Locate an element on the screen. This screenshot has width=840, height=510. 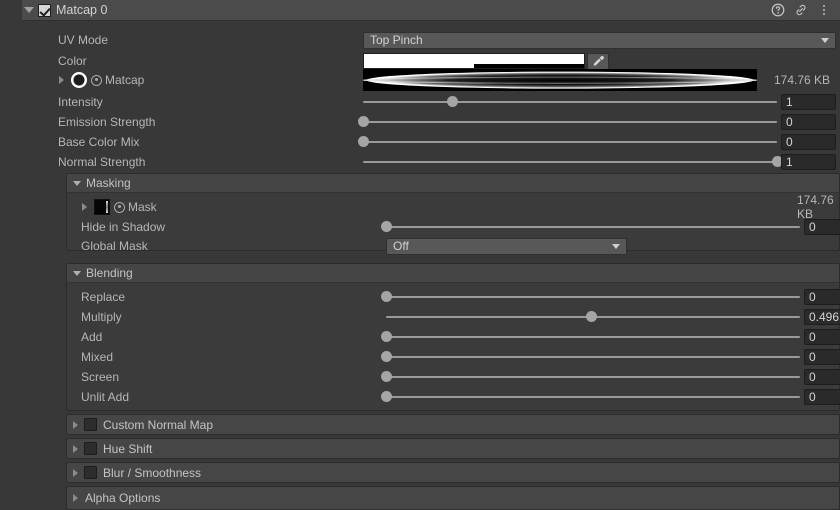
row-normal-strength: Normal Strength 1 is located at coordinates (431, 162).